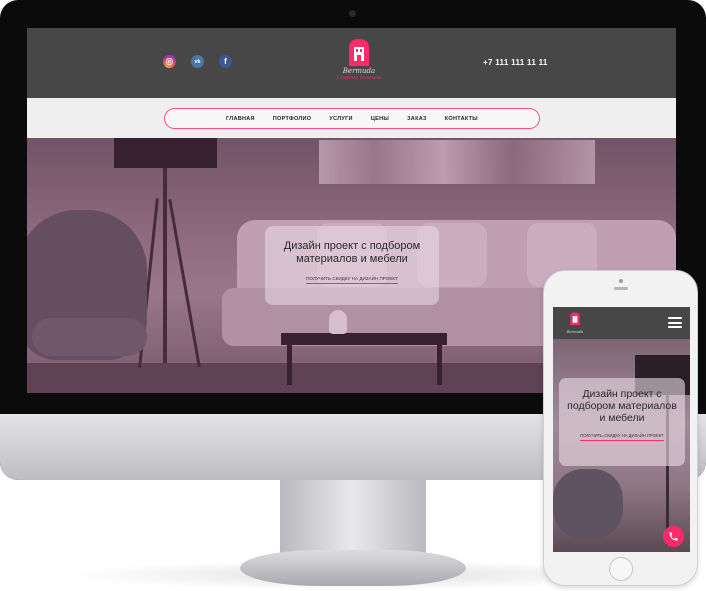 The image size is (706, 591). I want to click on phone-icon, so click(673, 536).